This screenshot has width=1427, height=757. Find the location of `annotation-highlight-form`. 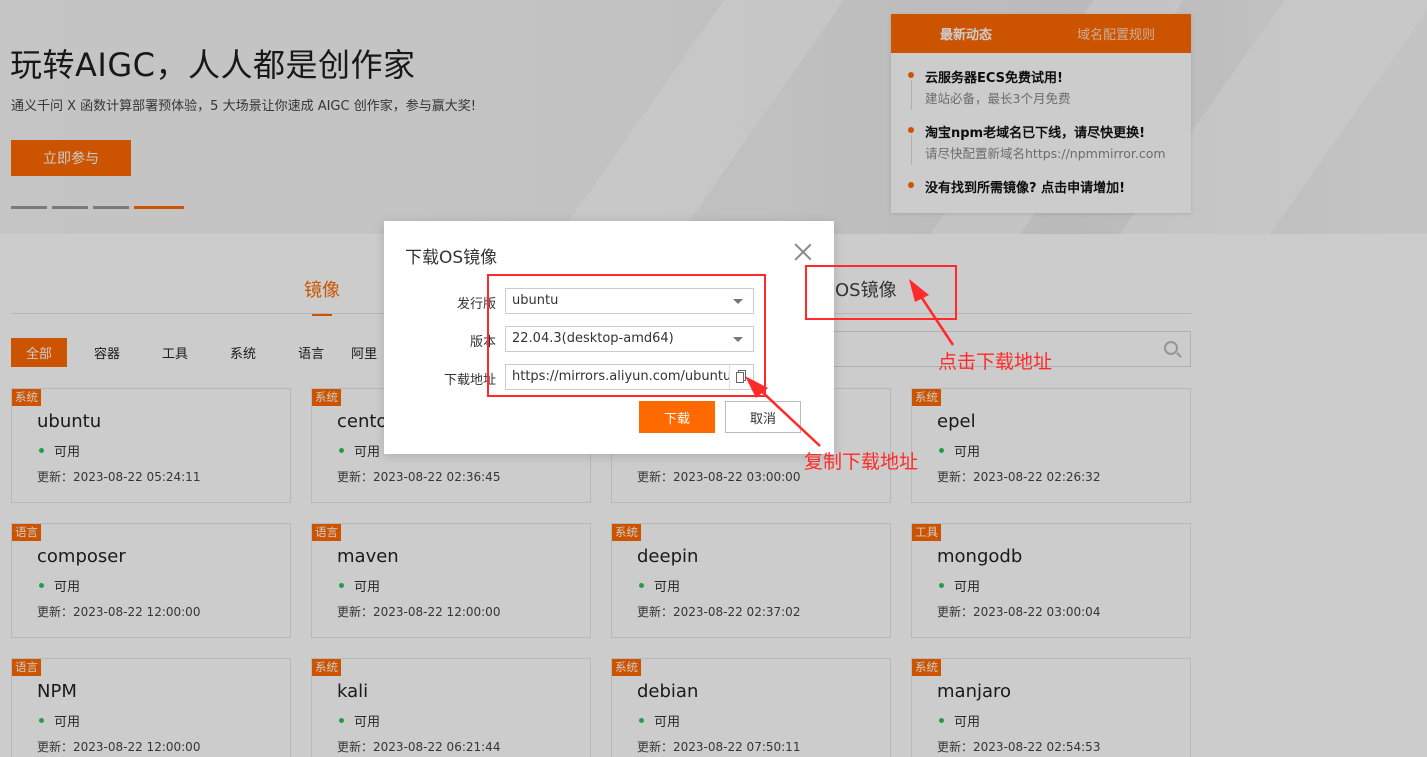

annotation-highlight-form is located at coordinates (626, 335).